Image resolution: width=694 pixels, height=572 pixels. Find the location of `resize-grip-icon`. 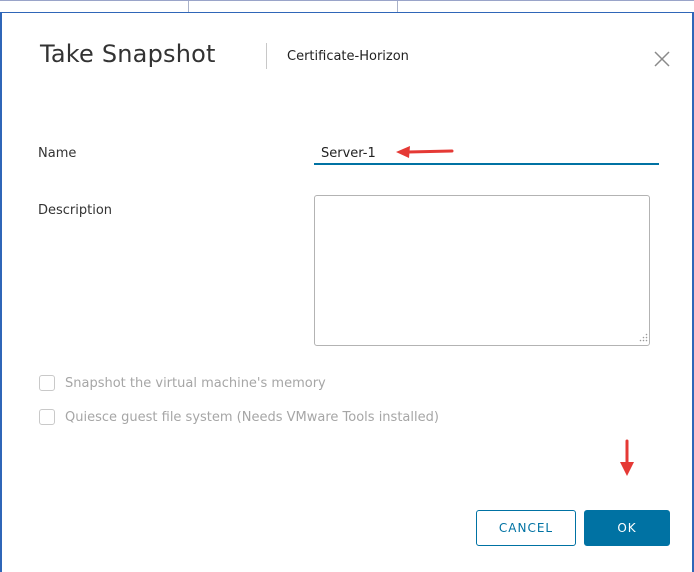

resize-grip-icon is located at coordinates (643, 337).